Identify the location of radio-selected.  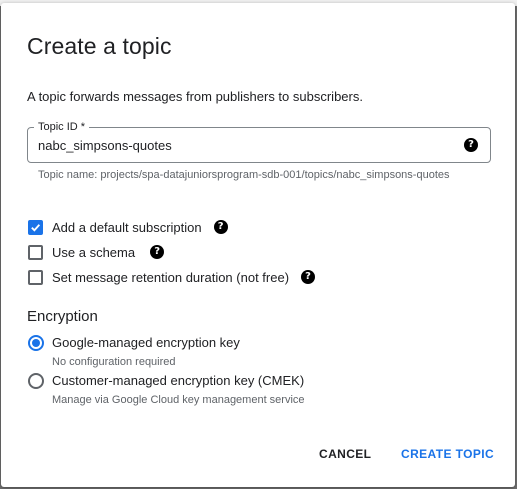
(36, 343).